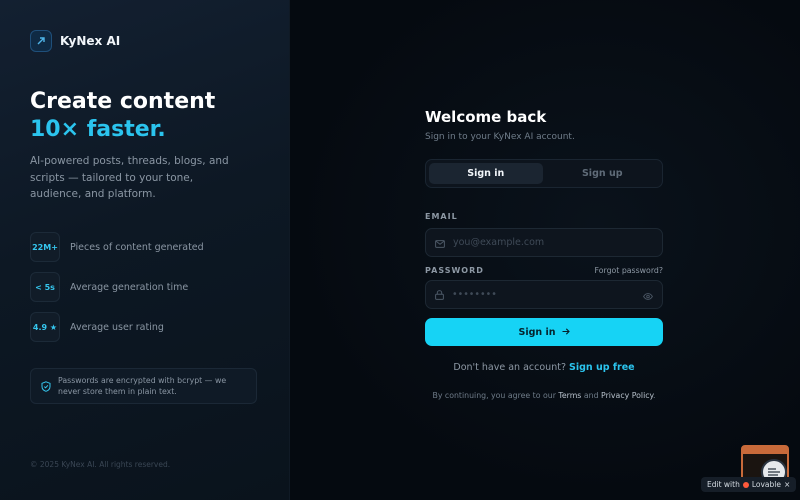  Describe the element at coordinates (723, 484) in the screenshot. I see `edit-badge-prefix: Edit with` at that location.